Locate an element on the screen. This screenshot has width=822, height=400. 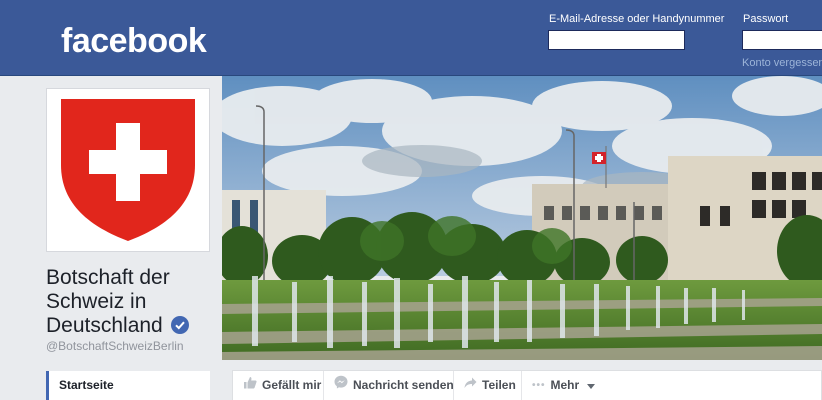
page-title: Botschaft der Schweiz in Deutschland is located at coordinates (131, 302).